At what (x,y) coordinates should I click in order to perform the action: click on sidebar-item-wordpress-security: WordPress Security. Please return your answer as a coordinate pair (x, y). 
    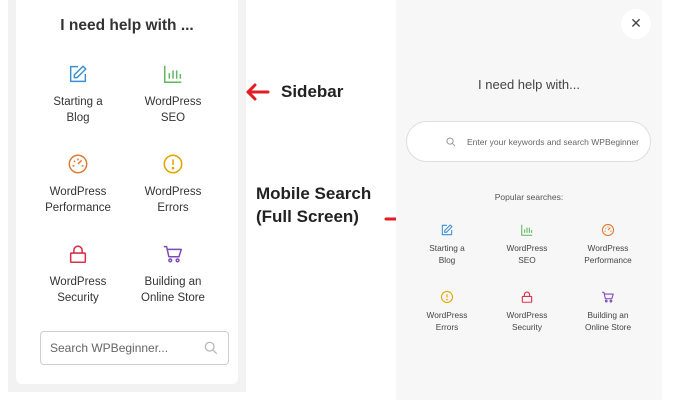
    Looking at the image, I should click on (78, 274).